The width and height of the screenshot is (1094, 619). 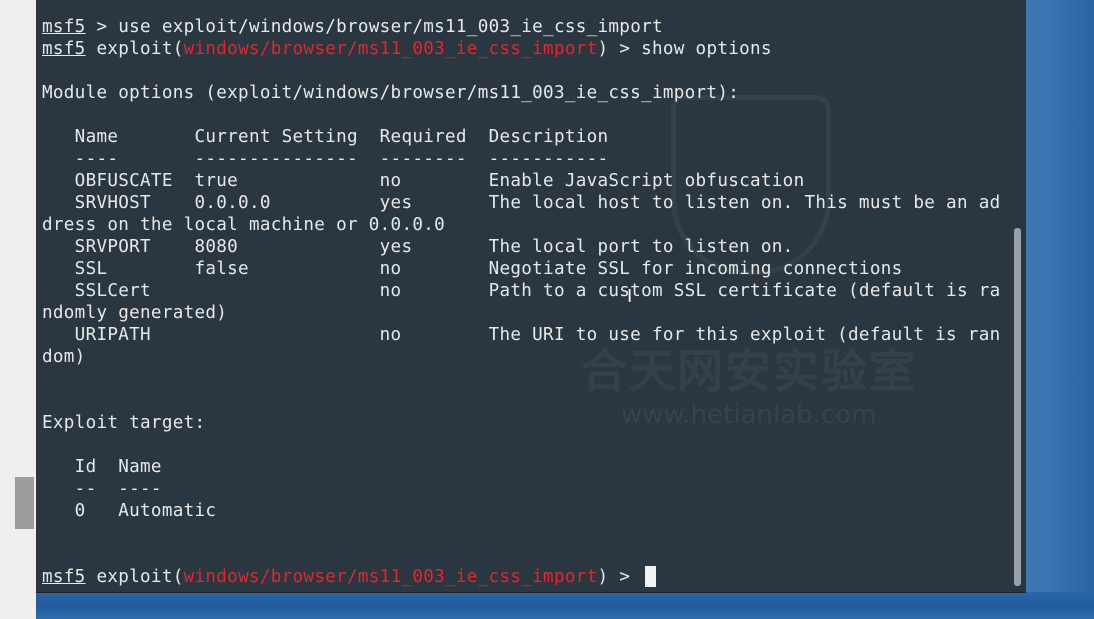 I want to click on terminal-scrollbar, so click(x=1017, y=407).